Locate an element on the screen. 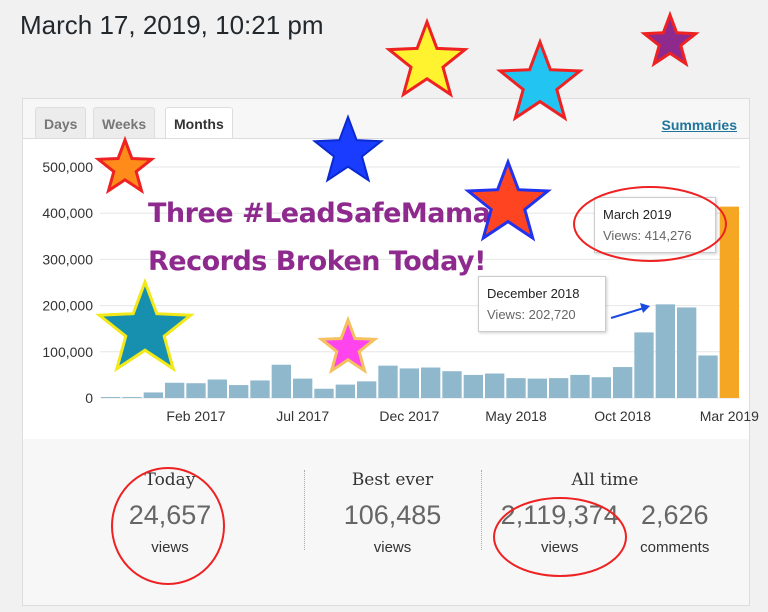 The height and width of the screenshot is (612, 768). stat-all-time: All time 2,119,374 views 2,626 comments is located at coordinates (605, 513).